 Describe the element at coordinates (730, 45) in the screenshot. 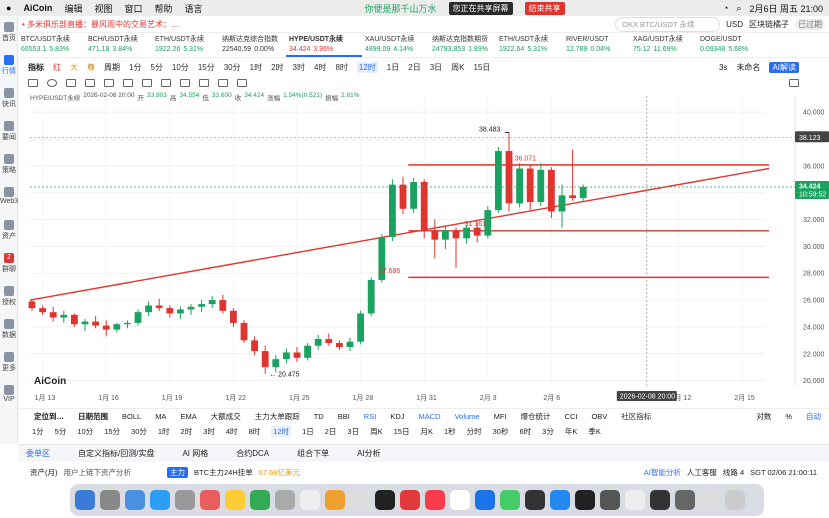

I see `ticker-10: DOGE/USDT 0.09348 5.68%` at that location.